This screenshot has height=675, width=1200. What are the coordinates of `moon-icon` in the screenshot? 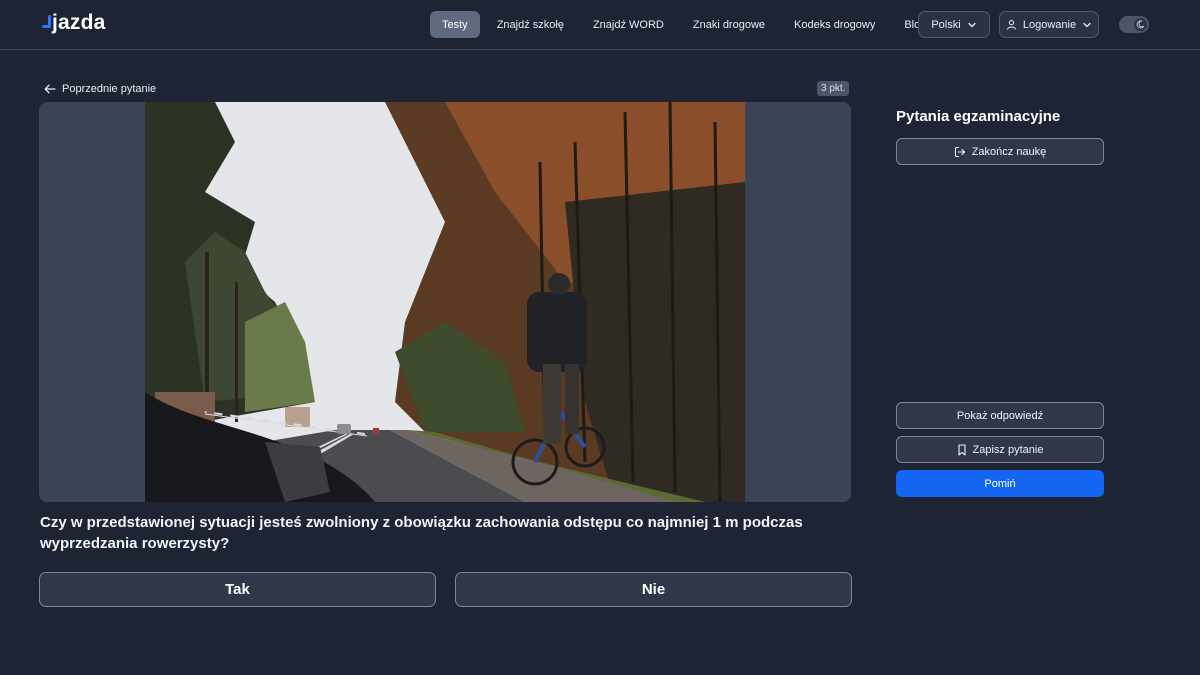 It's located at (1140, 24).